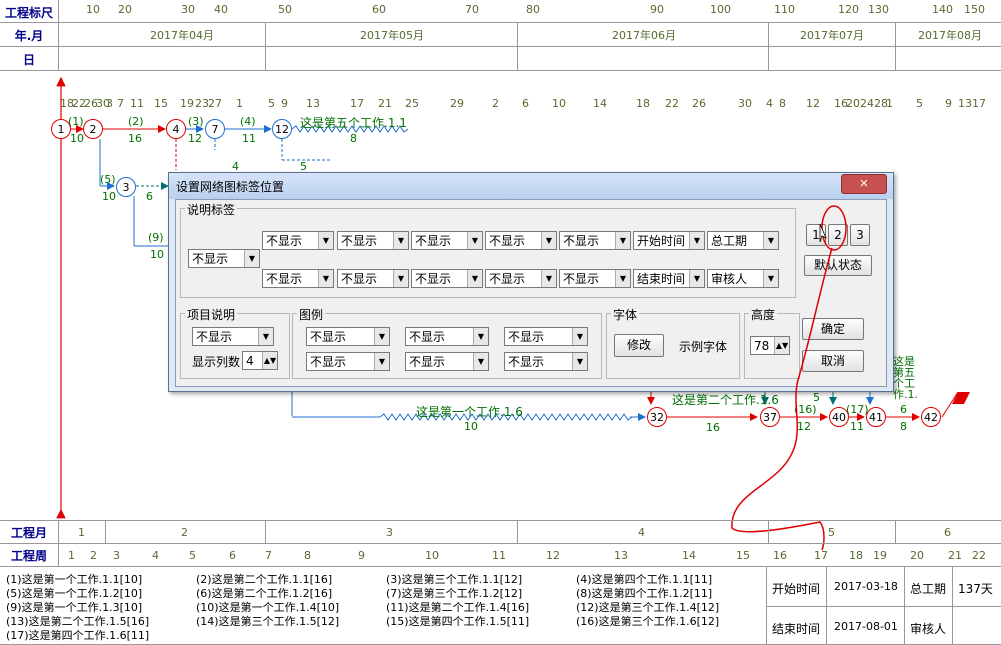 Image resolution: width=1001 pixels, height=645 pixels. I want to click on start-time-value: 2017-03-18, so click(866, 586).